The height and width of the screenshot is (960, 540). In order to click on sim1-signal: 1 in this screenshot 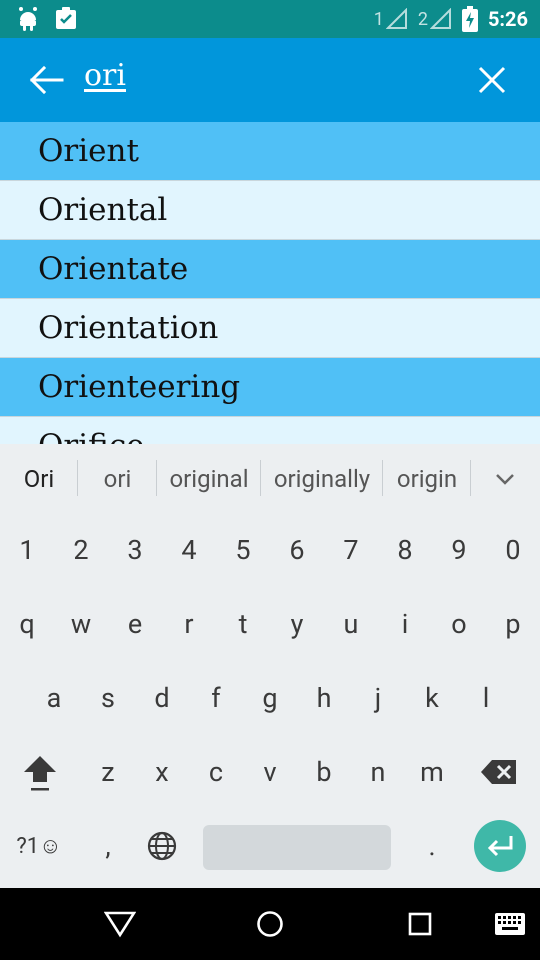, I will do `click(391, 19)`.